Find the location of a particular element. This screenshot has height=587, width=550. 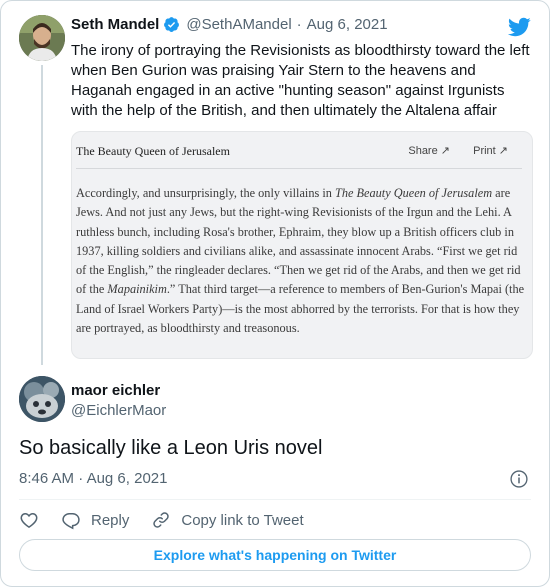

tweet-timestamp: 8:46 AM · Aug 6, 2021 is located at coordinates (93, 478).